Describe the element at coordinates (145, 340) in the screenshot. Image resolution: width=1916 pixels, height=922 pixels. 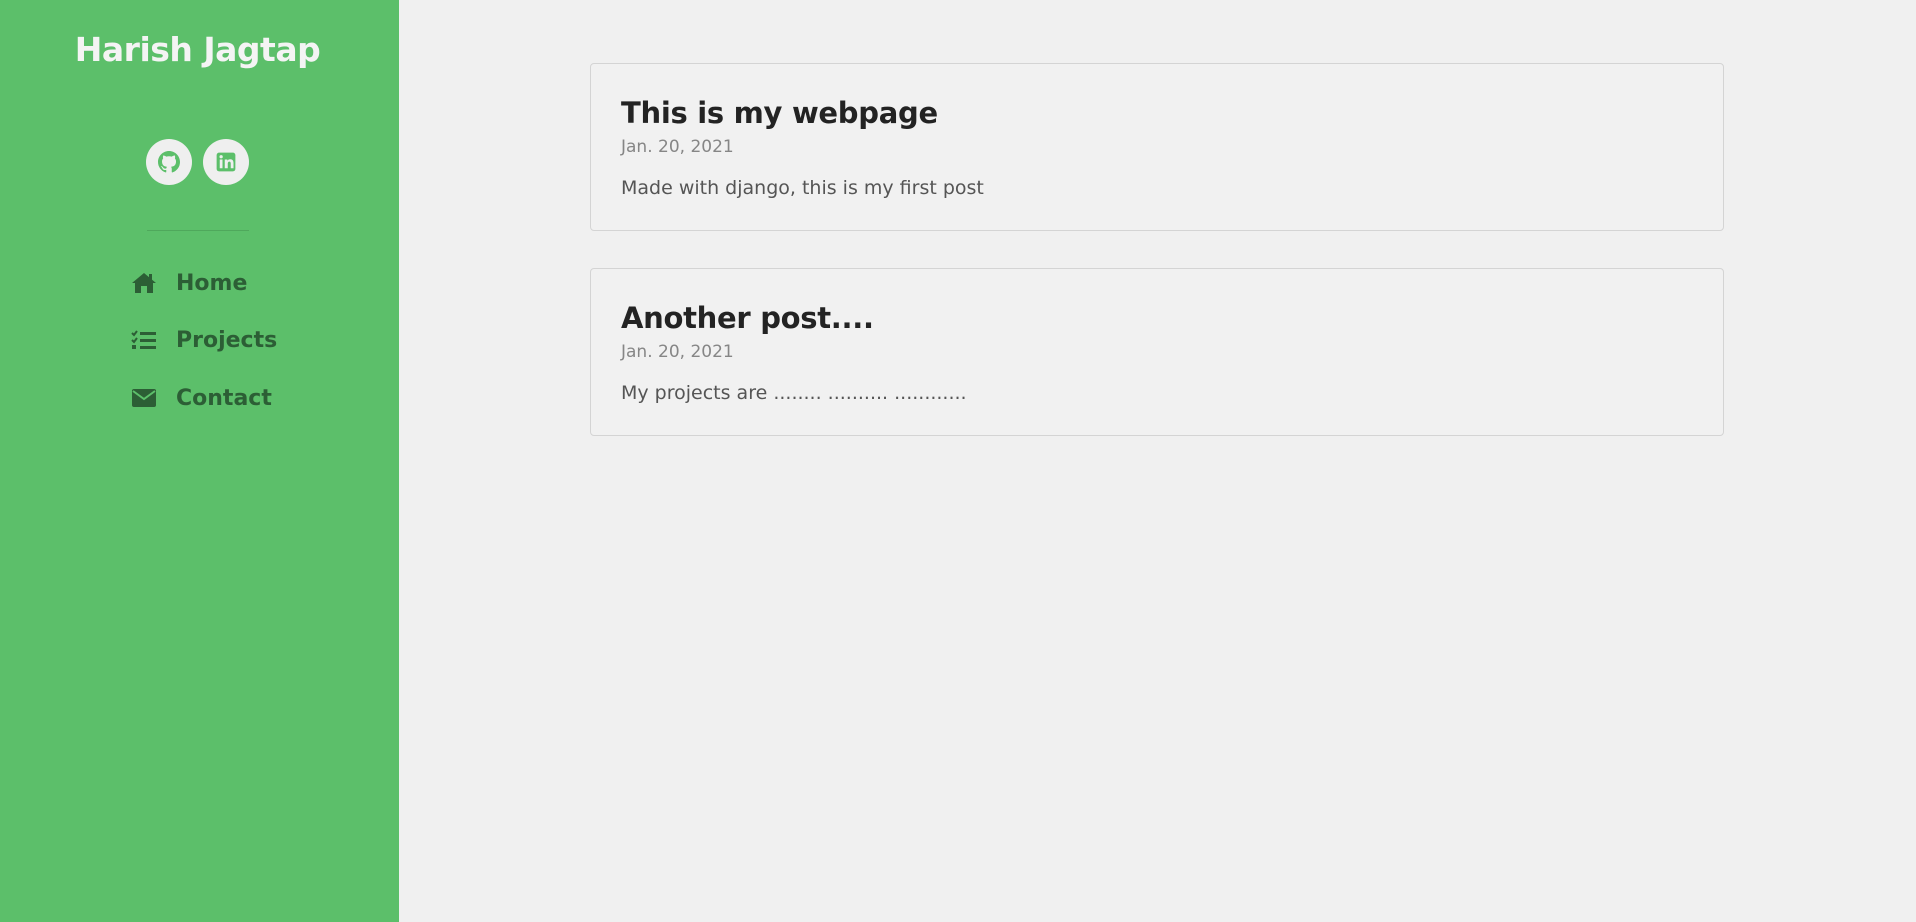
I see `tasks-icon` at that location.